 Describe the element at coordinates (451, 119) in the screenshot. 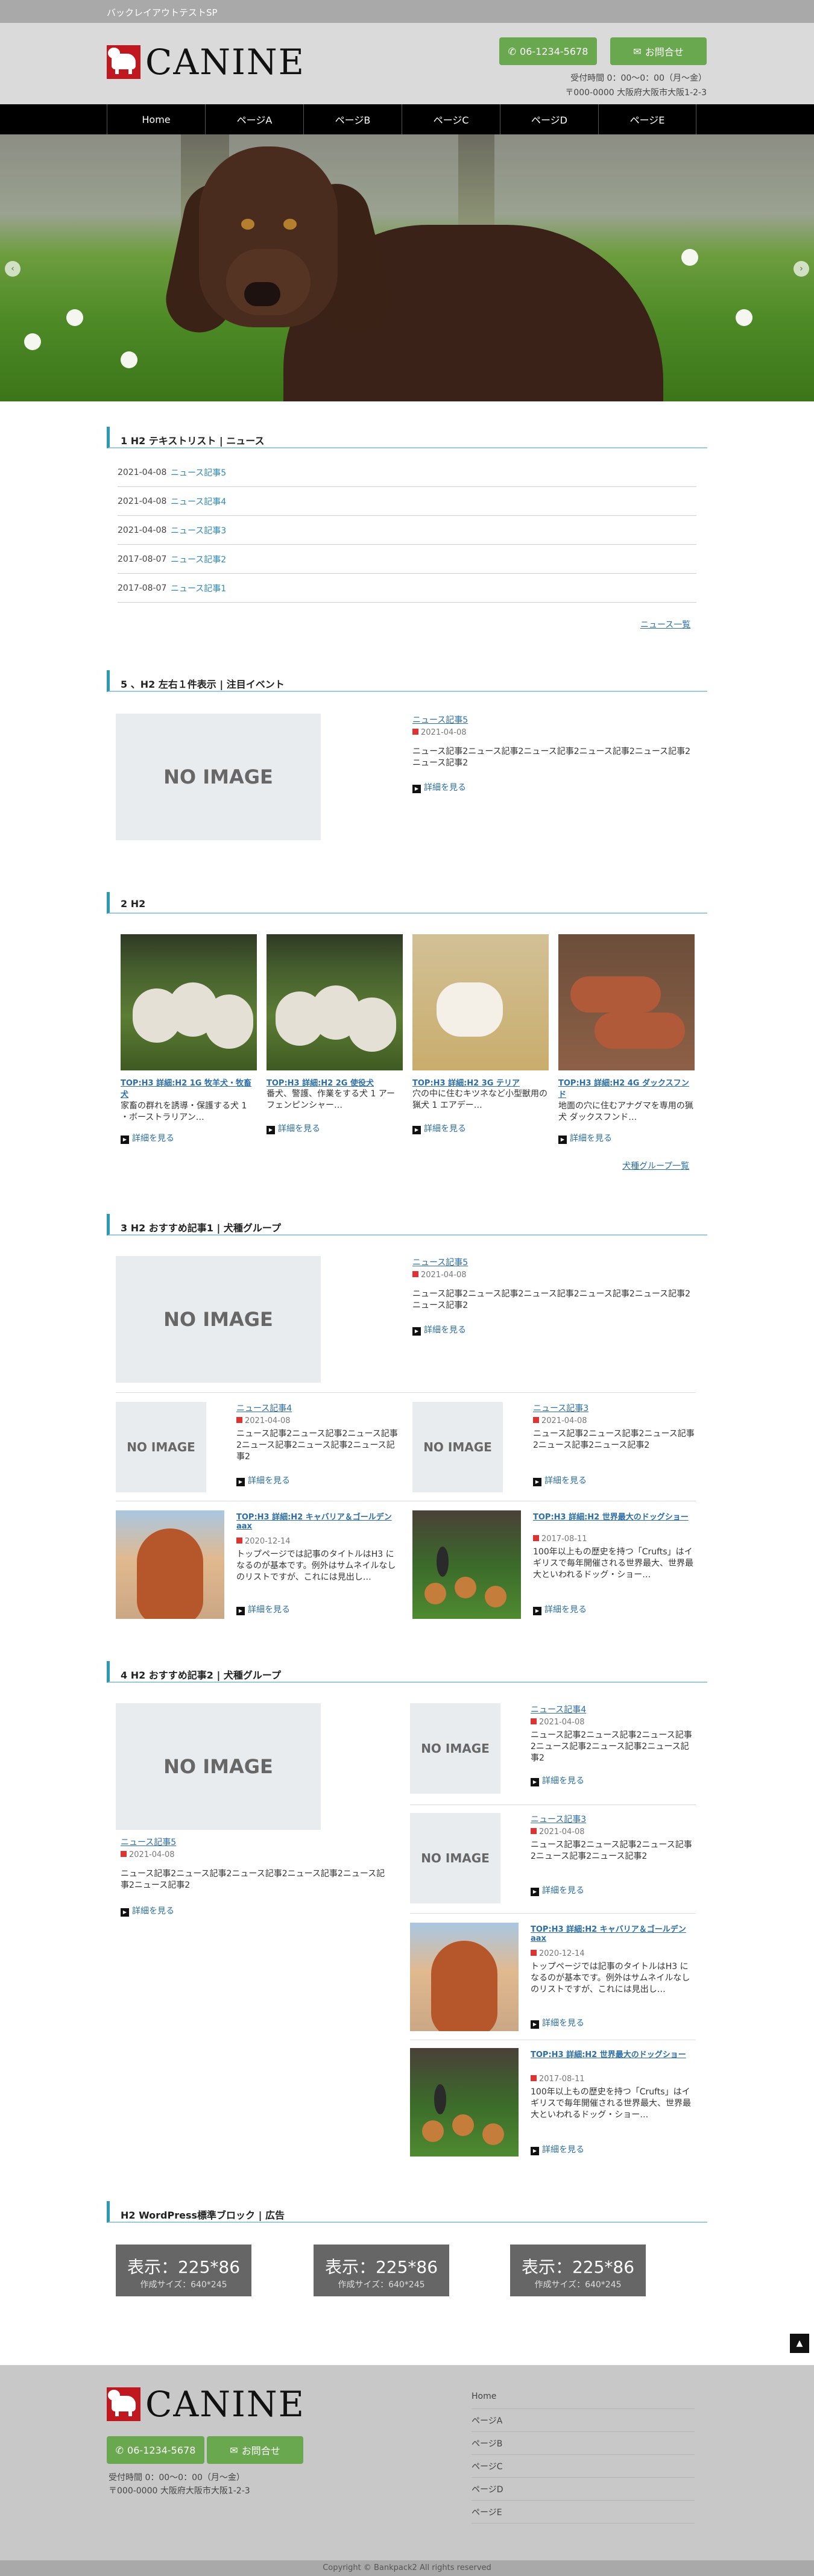

I see `nav-page-c: ページC` at that location.